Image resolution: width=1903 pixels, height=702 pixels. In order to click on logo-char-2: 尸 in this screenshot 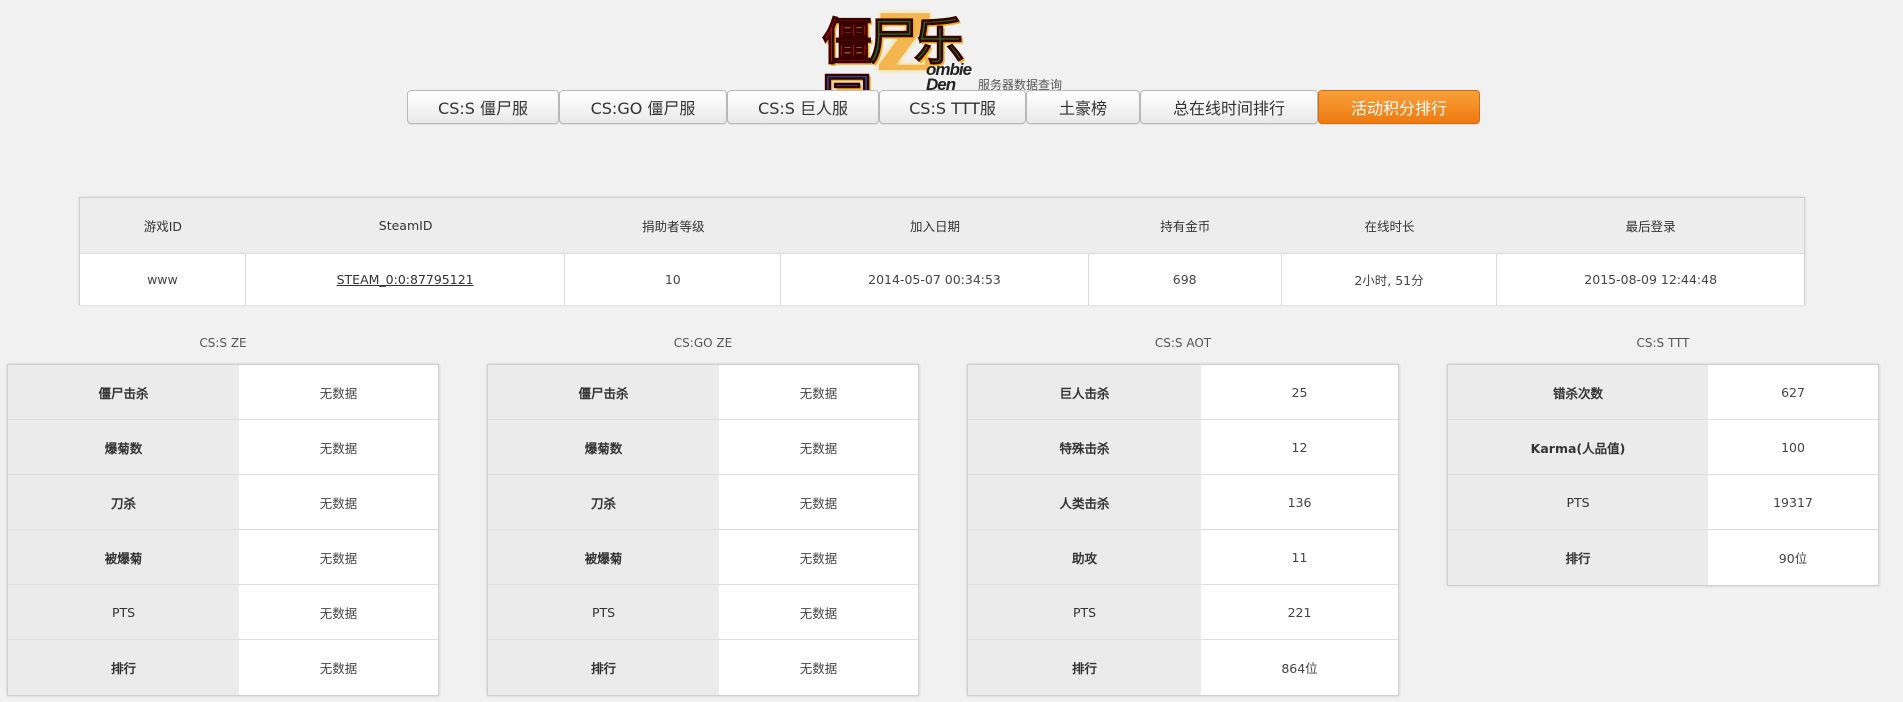, I will do `click(893, 41)`.